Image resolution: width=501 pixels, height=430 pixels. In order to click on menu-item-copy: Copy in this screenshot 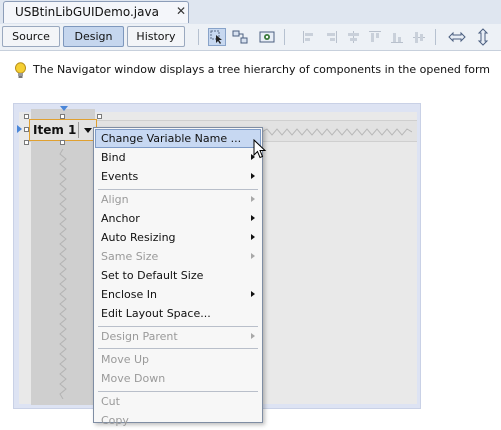, I will do `click(178, 420)`.